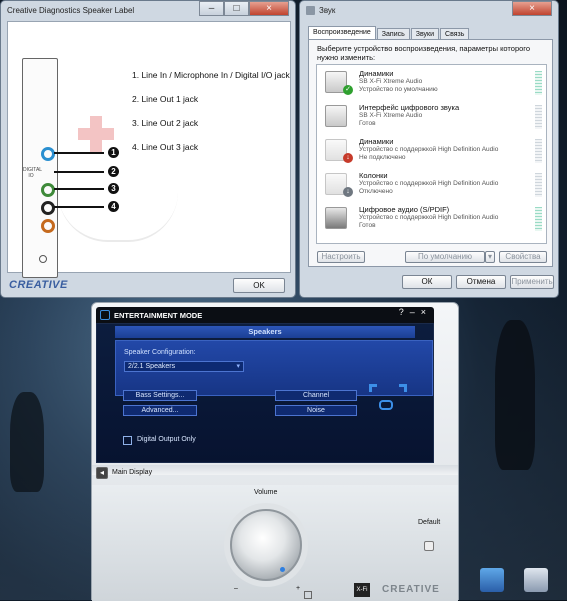 This screenshot has height=601, width=567. I want to click on digital-interface-icon, so click(336, 116).